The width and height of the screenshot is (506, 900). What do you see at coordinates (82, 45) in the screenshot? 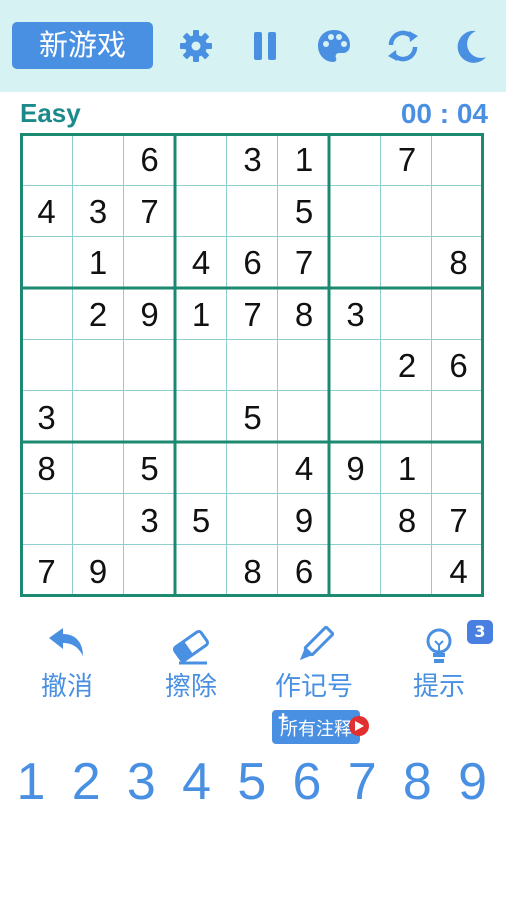
I see `new-game-button: 新游戏` at bounding box center [82, 45].